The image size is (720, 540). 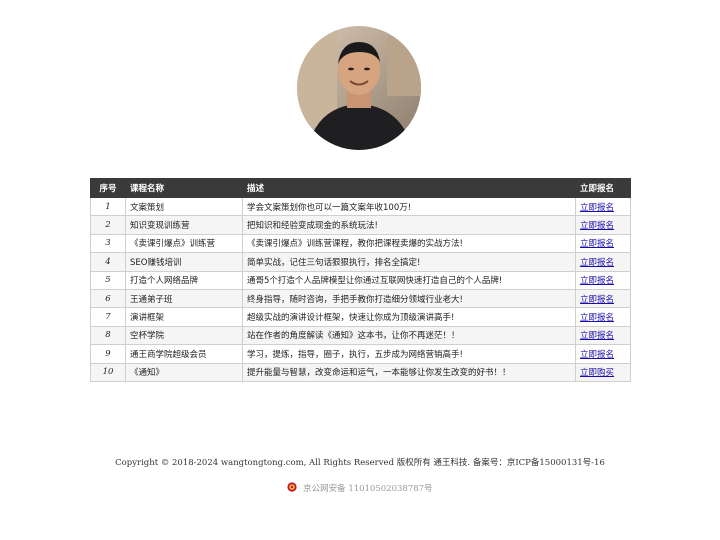 I want to click on row-index: 8, so click(x=108, y=335).